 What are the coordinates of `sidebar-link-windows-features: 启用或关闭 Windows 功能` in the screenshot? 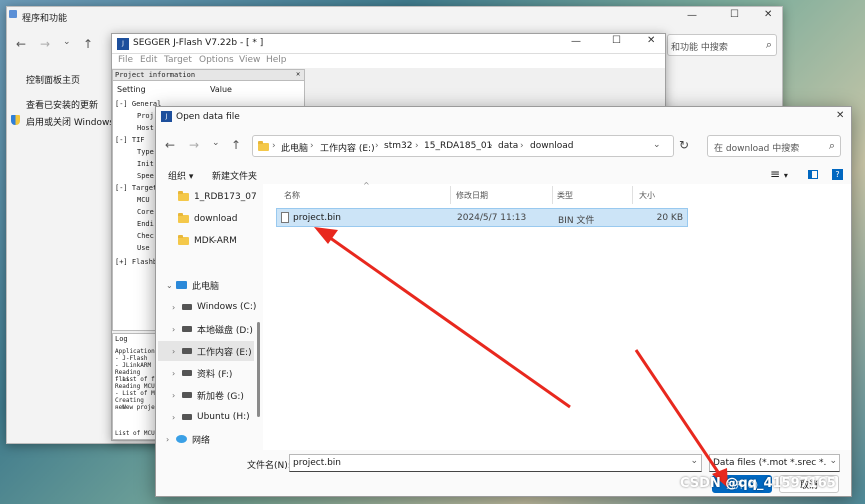 It's located at (72, 121).